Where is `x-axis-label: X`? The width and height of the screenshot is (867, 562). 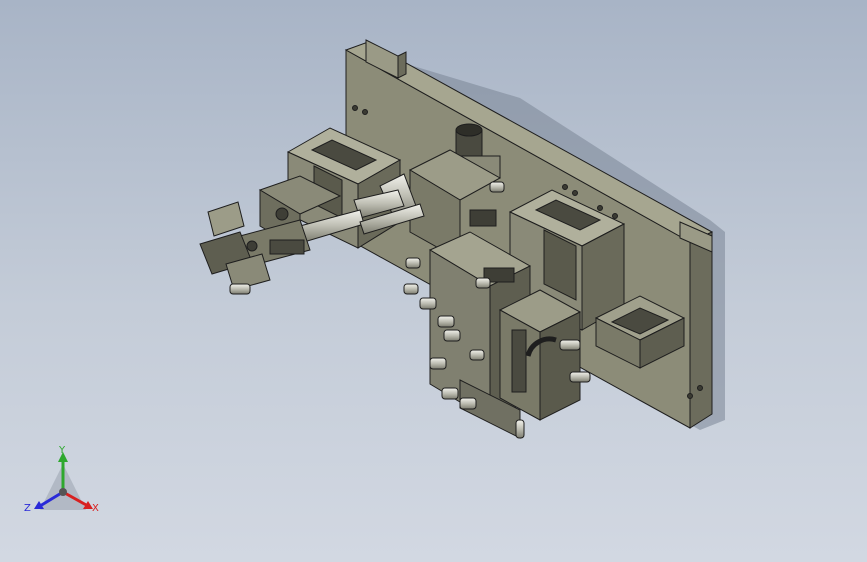
x-axis-label: X is located at coordinates (95, 508).